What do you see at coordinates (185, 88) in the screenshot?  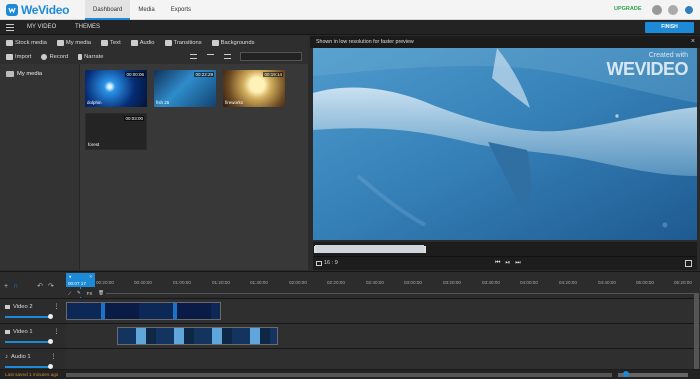 I see `media-thumbnail-fish: 00:22:29 fish 25` at bounding box center [185, 88].